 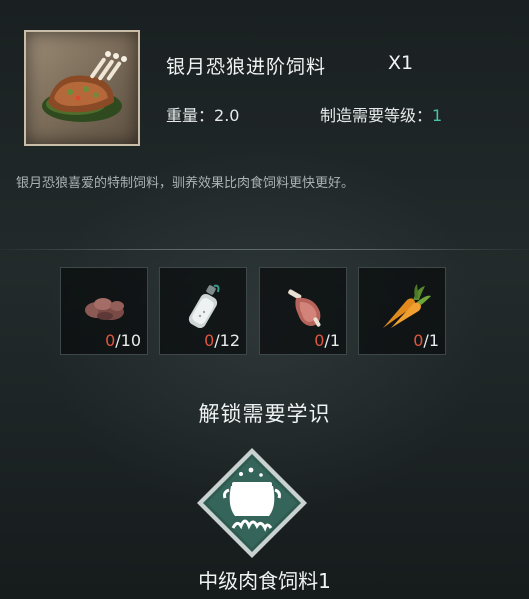 I want to click on raw-meat-chunks-icon, so click(x=104, y=309).